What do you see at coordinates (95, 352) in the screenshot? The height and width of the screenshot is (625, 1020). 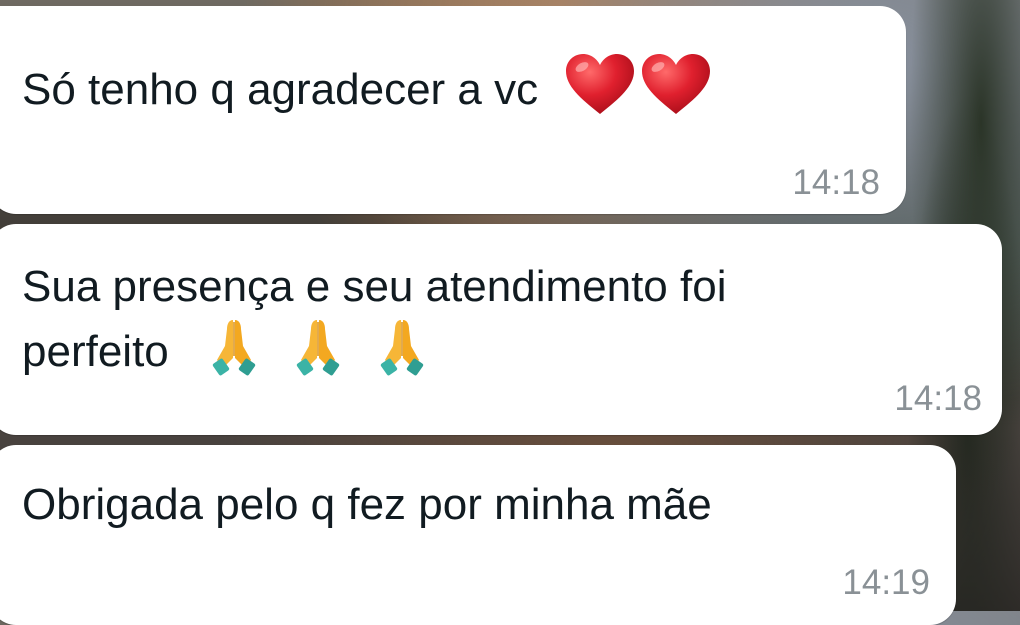 I see `message-text-line: perfeito` at bounding box center [95, 352].